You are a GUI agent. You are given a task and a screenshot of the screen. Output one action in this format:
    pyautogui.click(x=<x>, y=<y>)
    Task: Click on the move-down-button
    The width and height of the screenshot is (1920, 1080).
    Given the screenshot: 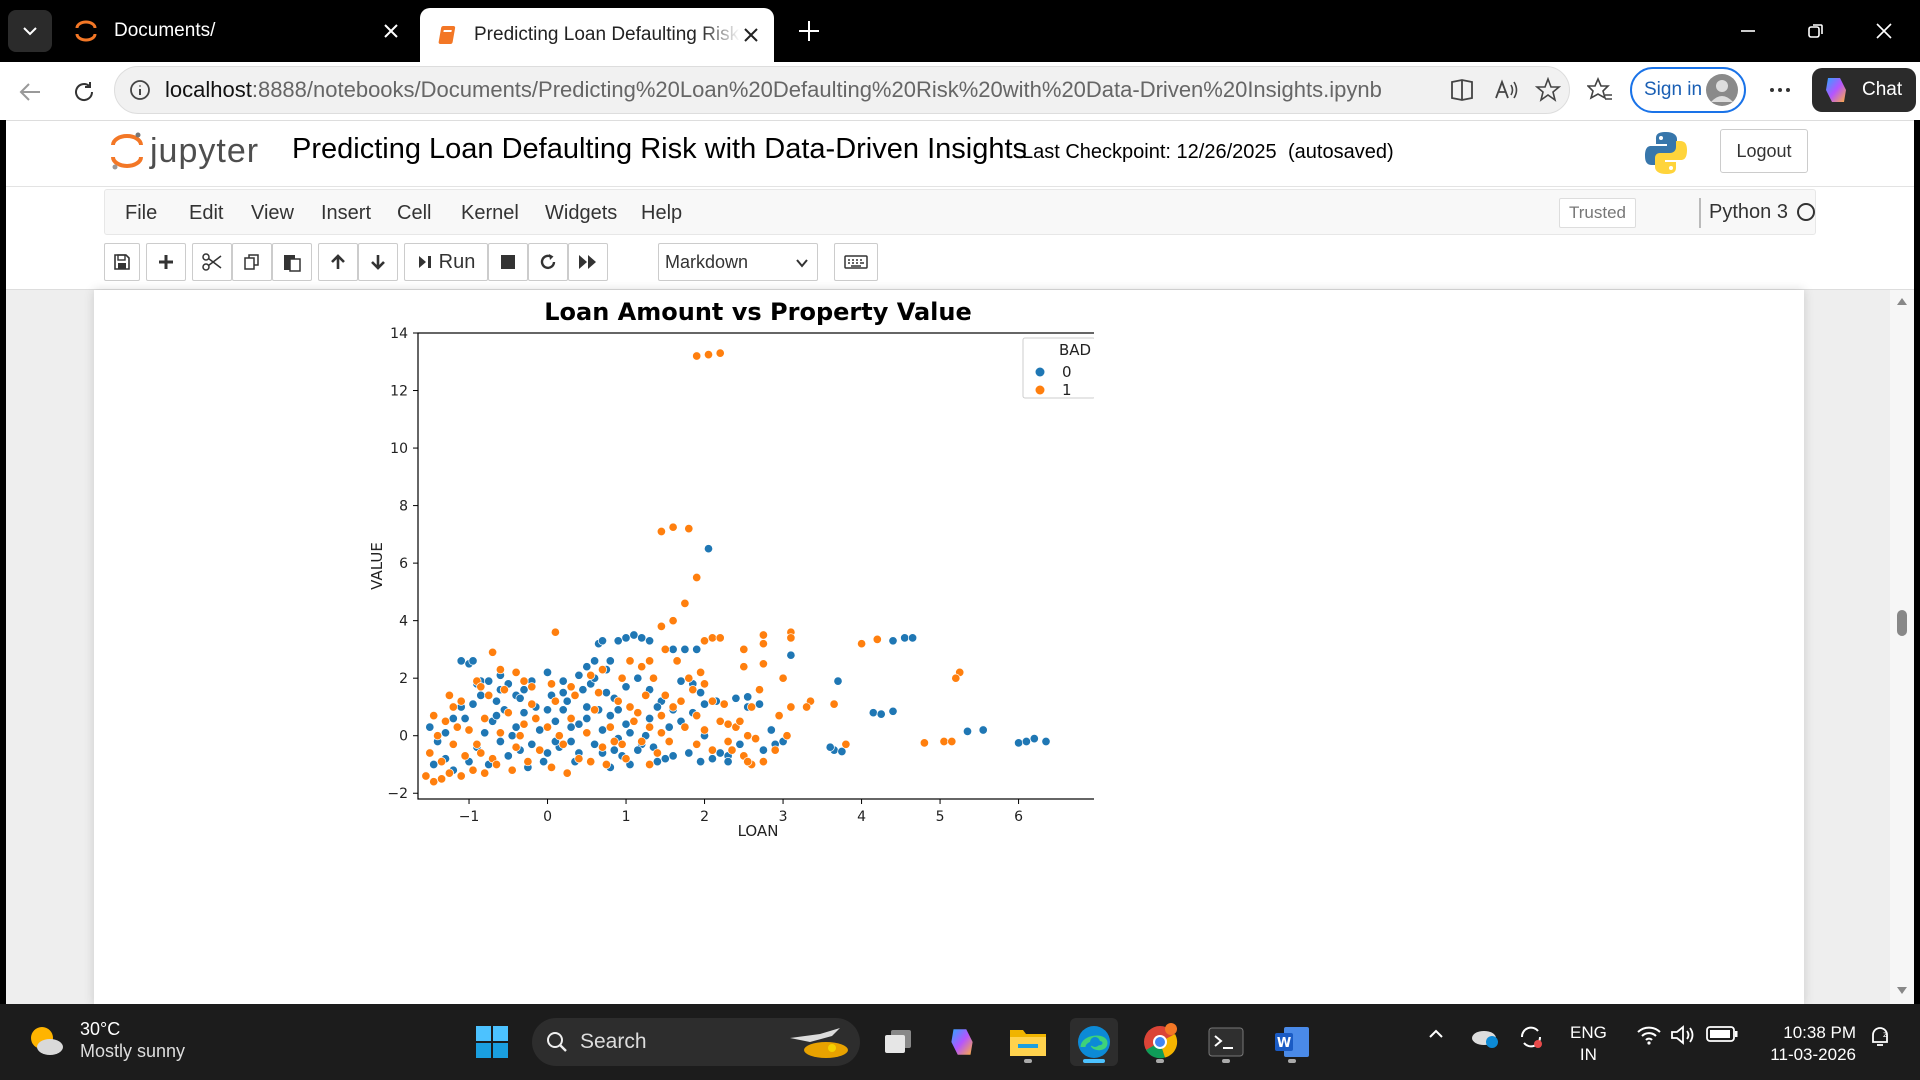 What is the action you would take?
    pyautogui.click(x=378, y=262)
    